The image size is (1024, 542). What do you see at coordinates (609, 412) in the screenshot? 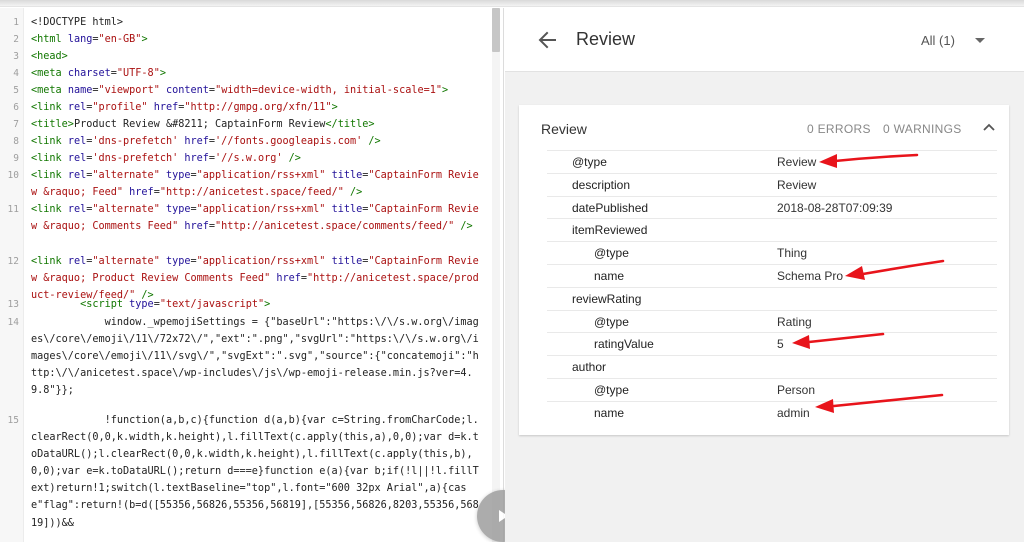
I see `property-key: name` at bounding box center [609, 412].